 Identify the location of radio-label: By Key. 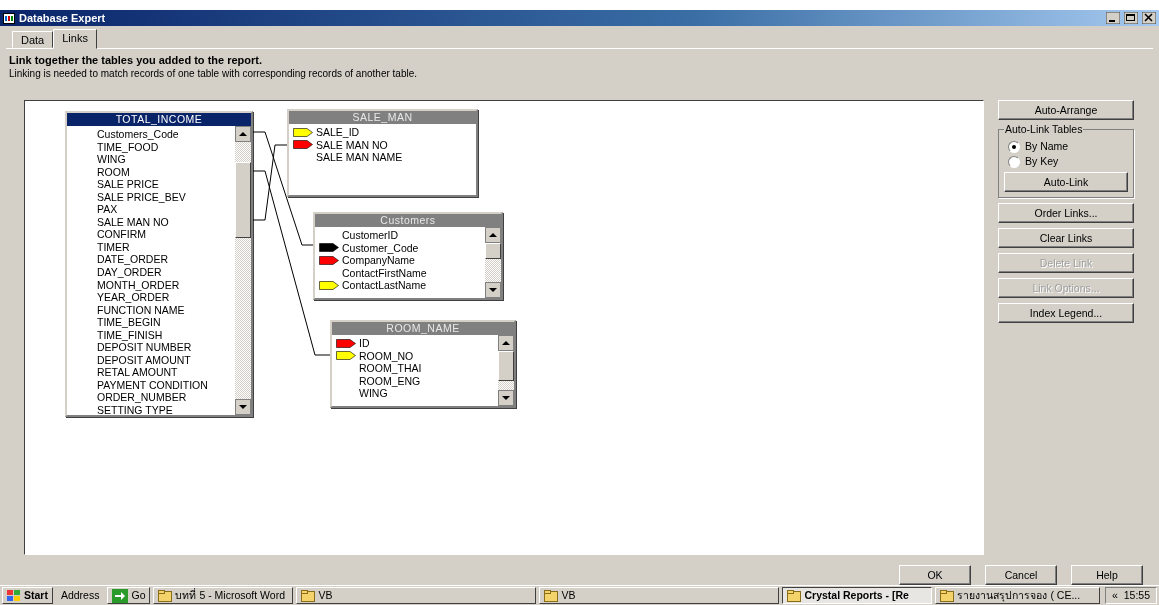
(1042, 162).